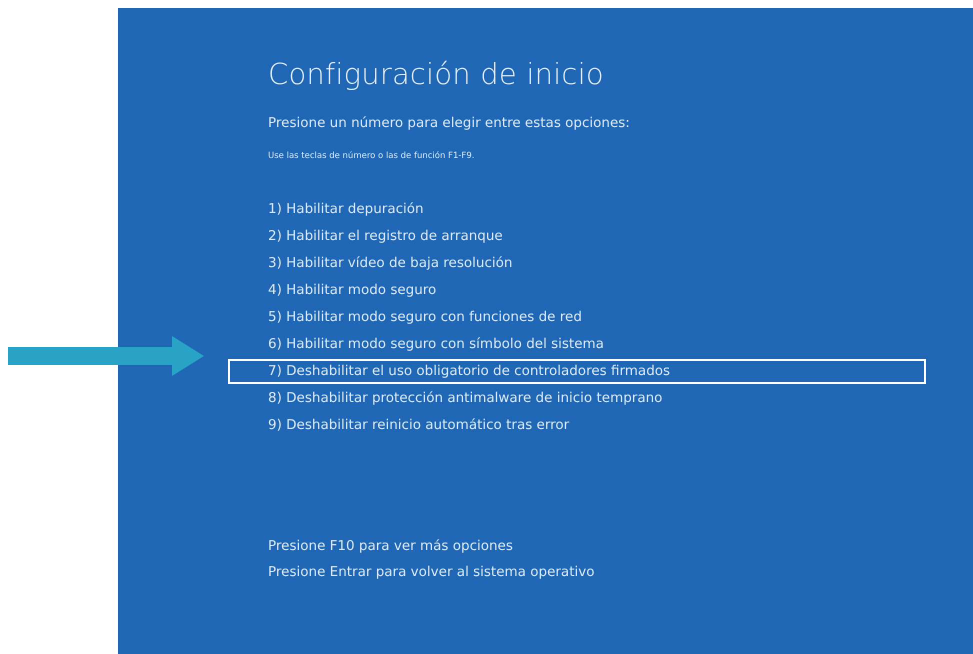  Describe the element at coordinates (577, 344) in the screenshot. I see `boot-option: 6) Habilitar modo seguro con símbolo del sistema` at that location.